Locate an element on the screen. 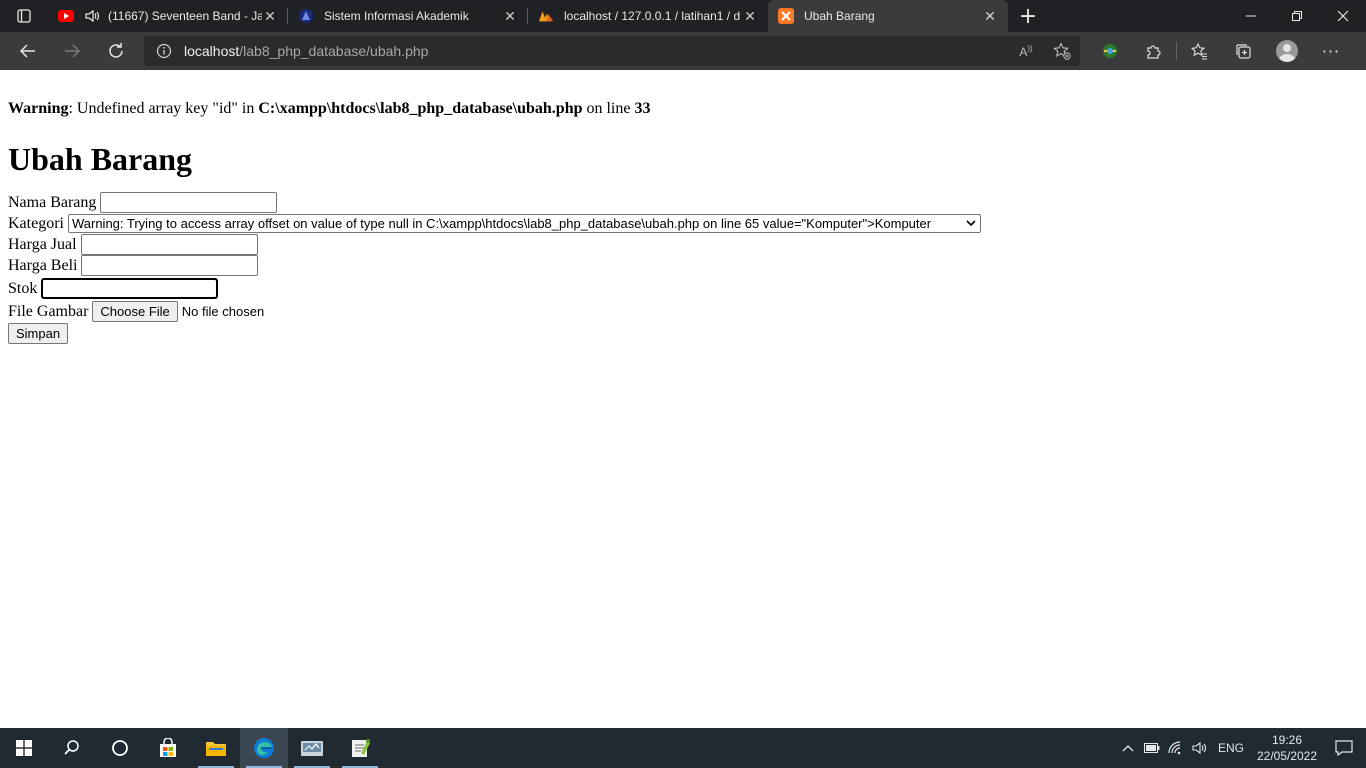 Image resolution: width=1366 pixels, height=768 pixels. avatar is located at coordinates (1287, 51).